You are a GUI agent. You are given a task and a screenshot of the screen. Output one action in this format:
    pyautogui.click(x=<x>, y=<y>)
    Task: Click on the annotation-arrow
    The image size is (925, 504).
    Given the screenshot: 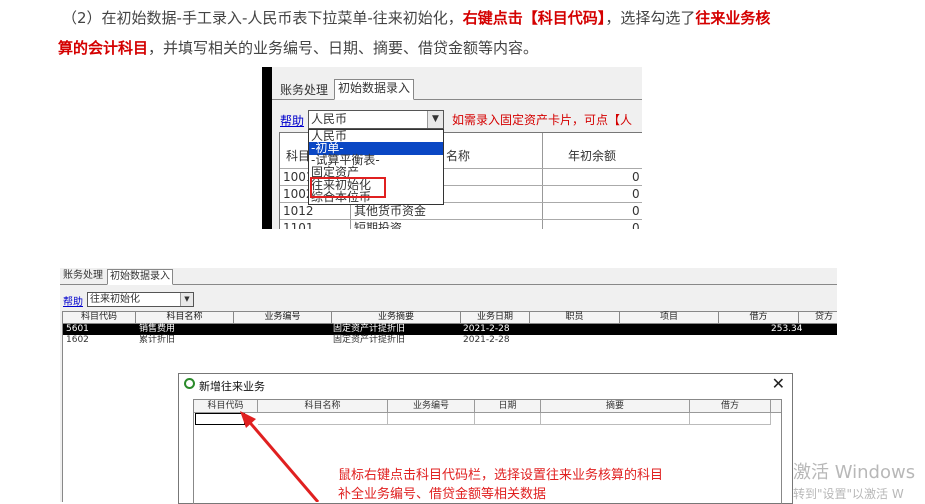 What is the action you would take?
    pyautogui.click(x=280, y=456)
    